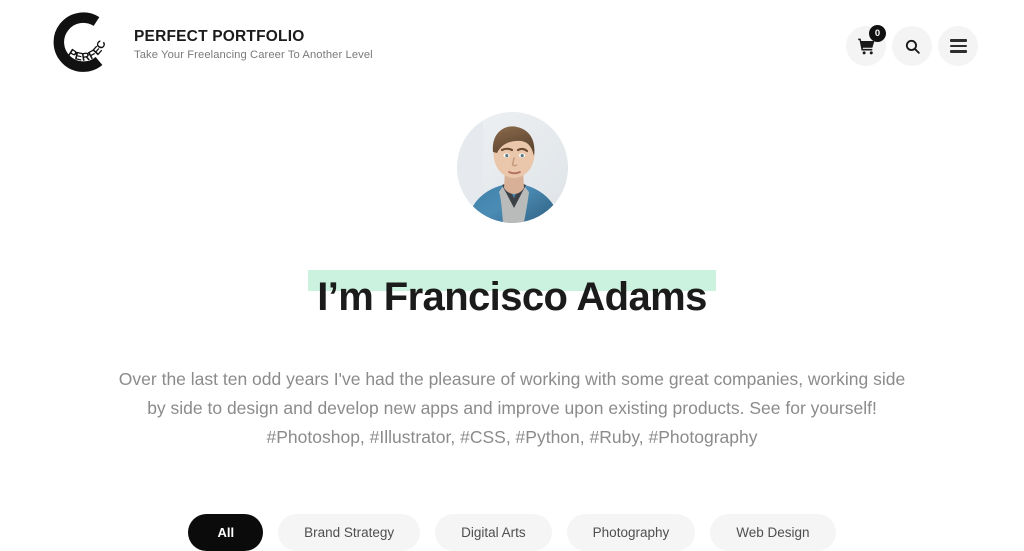 This screenshot has width=1024, height=551. What do you see at coordinates (226, 532) in the screenshot?
I see `filter-all: All` at bounding box center [226, 532].